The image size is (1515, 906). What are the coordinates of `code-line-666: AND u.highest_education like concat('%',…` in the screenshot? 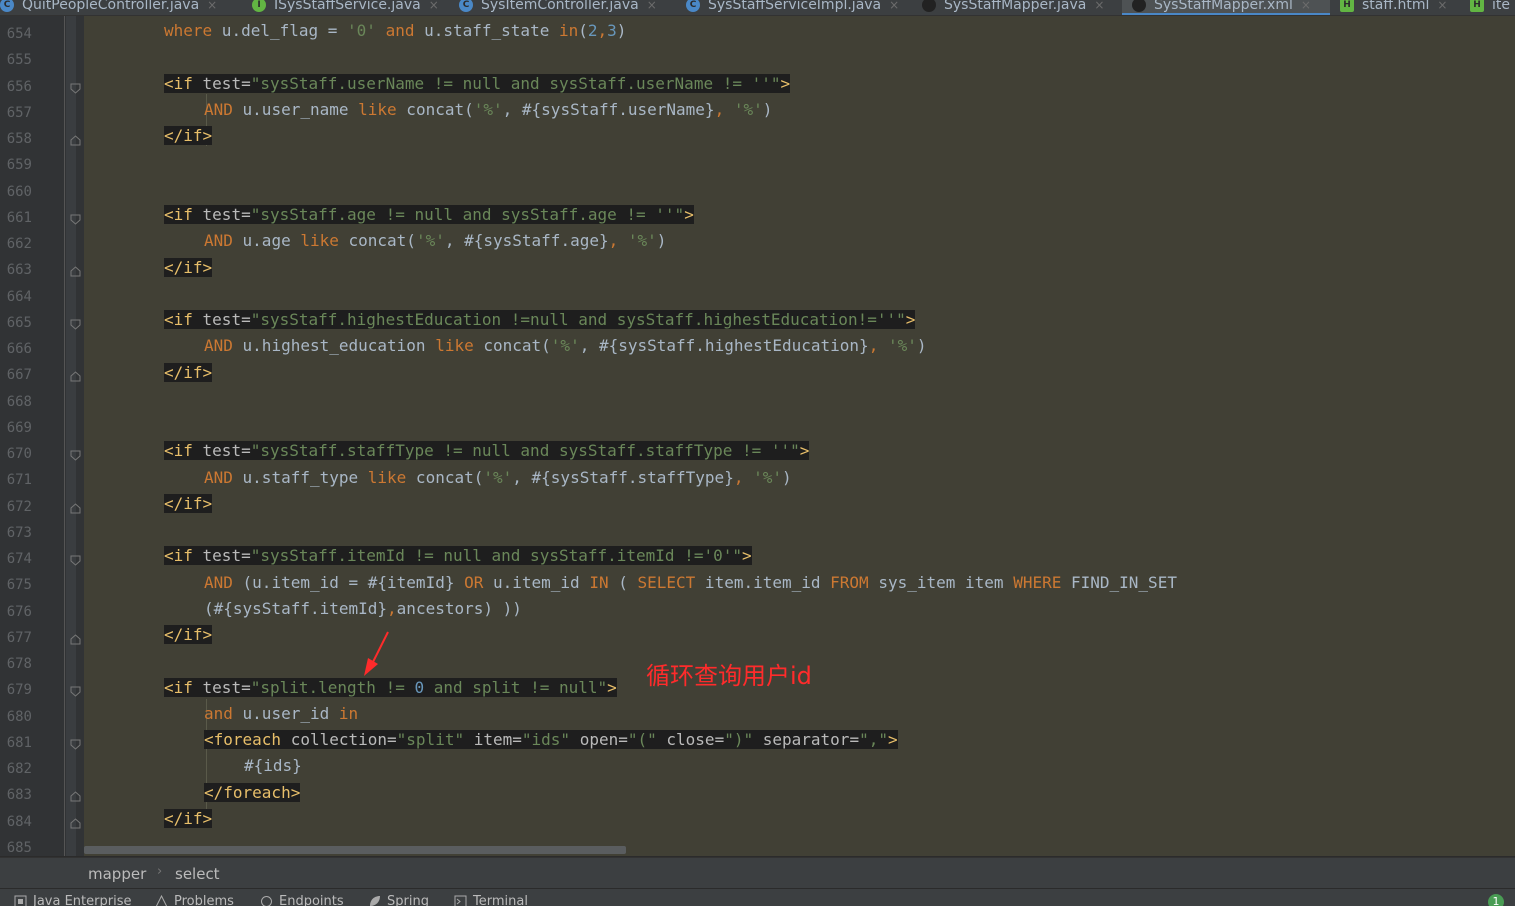 It's located at (565, 345).